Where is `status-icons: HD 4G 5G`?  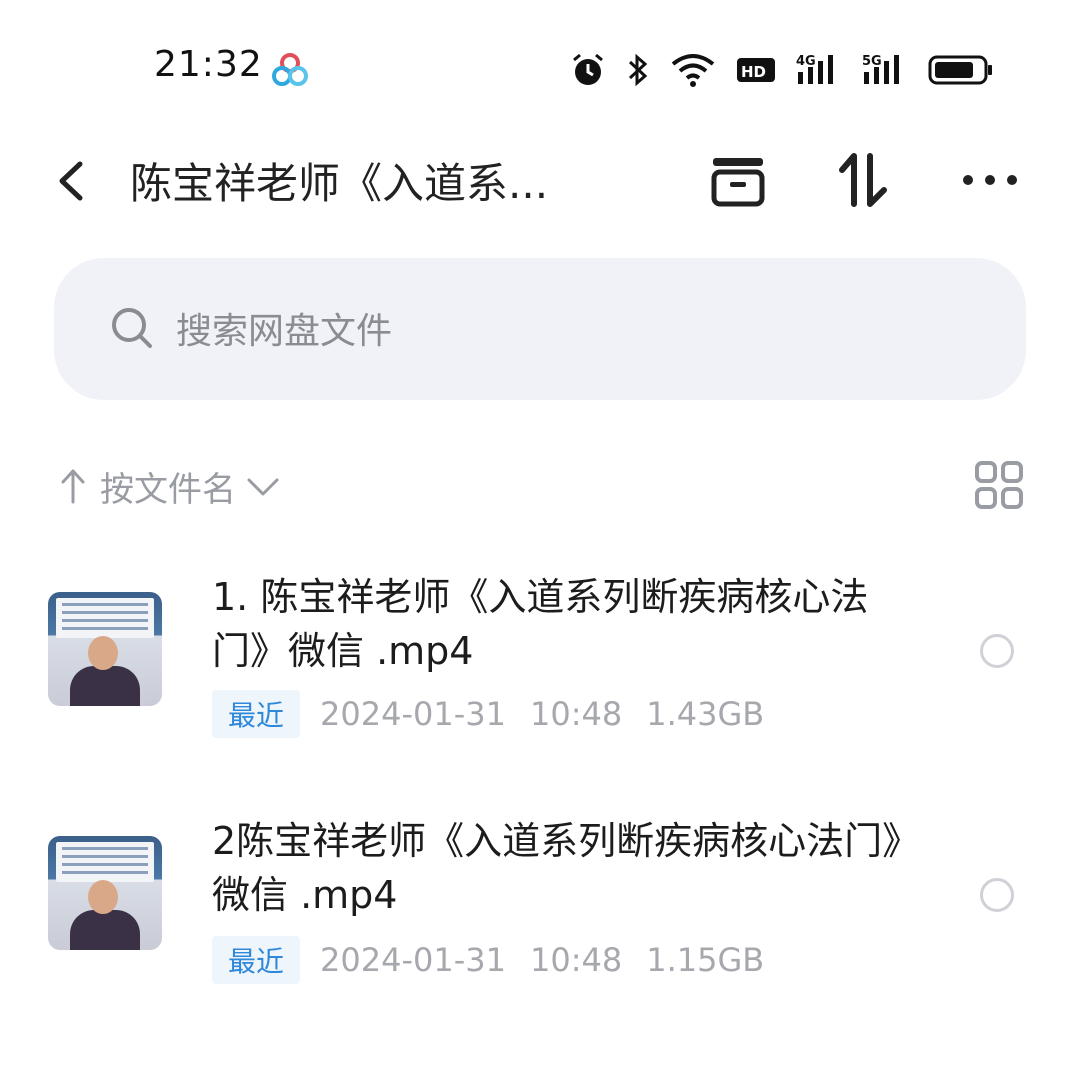
status-icons: HD 4G 5G is located at coordinates (782, 70).